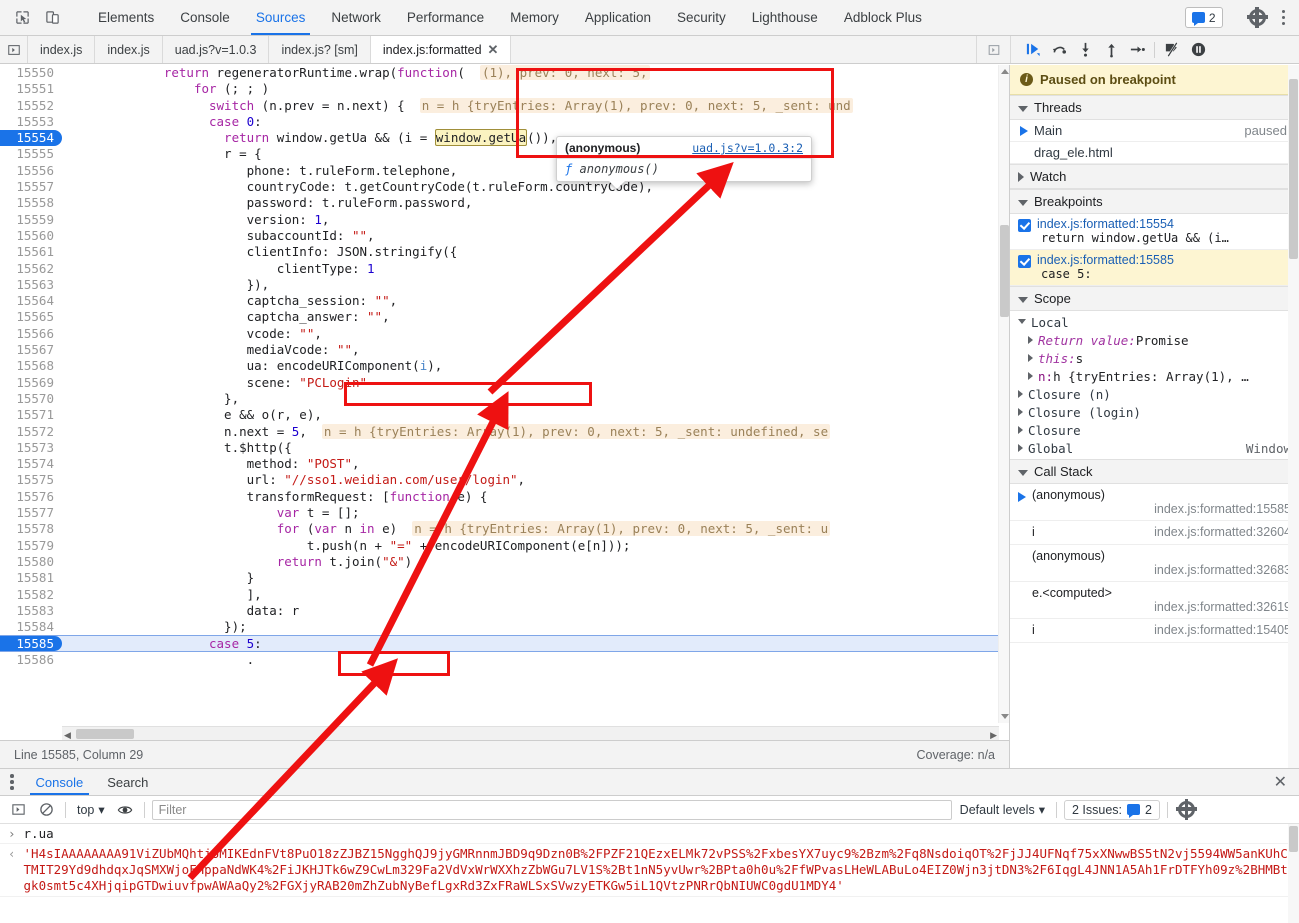 This screenshot has height=923, width=1299. I want to click on code-line-15571: 15571 e && o(r, e),, so click(504, 415).